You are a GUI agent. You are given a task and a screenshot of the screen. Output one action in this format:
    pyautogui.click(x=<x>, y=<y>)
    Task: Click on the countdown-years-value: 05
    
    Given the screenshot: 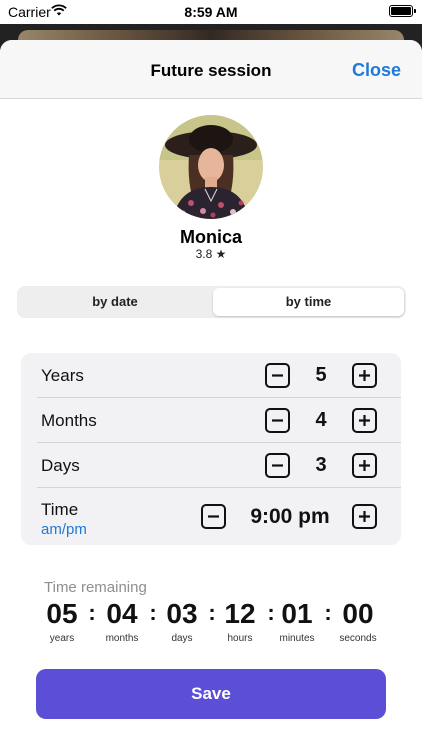 What is the action you would take?
    pyautogui.click(x=62, y=613)
    